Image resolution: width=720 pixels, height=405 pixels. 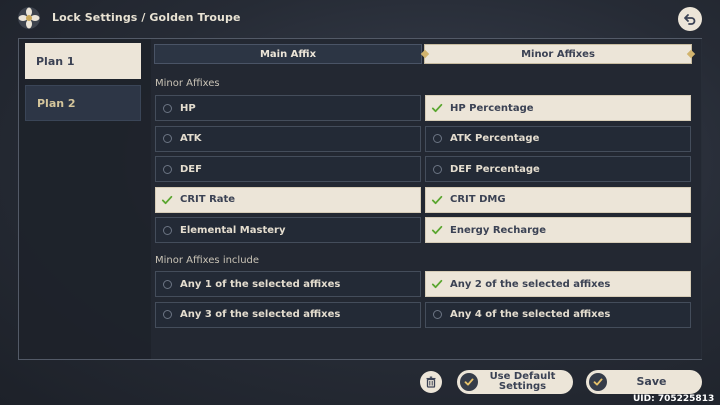 What do you see at coordinates (495, 169) in the screenshot?
I see `option-label: DEF Percentage` at bounding box center [495, 169].